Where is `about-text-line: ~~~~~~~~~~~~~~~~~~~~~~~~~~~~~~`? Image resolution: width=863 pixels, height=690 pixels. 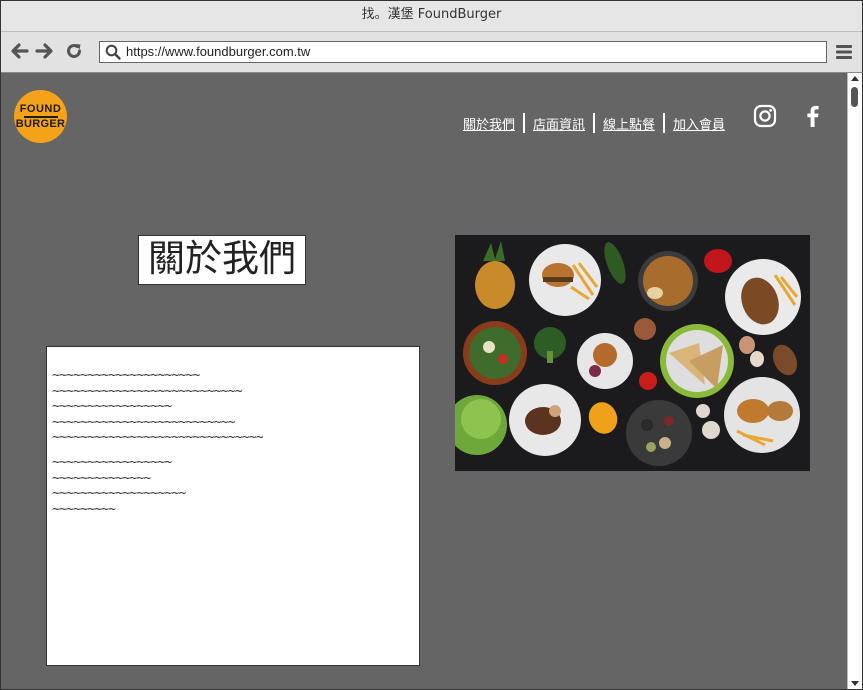 about-text-line: ~~~~~~~~~~~~~~~~~~~~~~~~~~~~~~ is located at coordinates (158, 438).